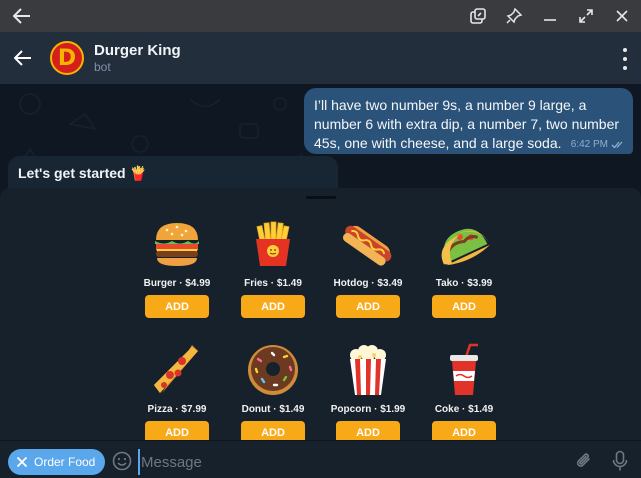  I want to click on avatar: D, so click(67, 58).